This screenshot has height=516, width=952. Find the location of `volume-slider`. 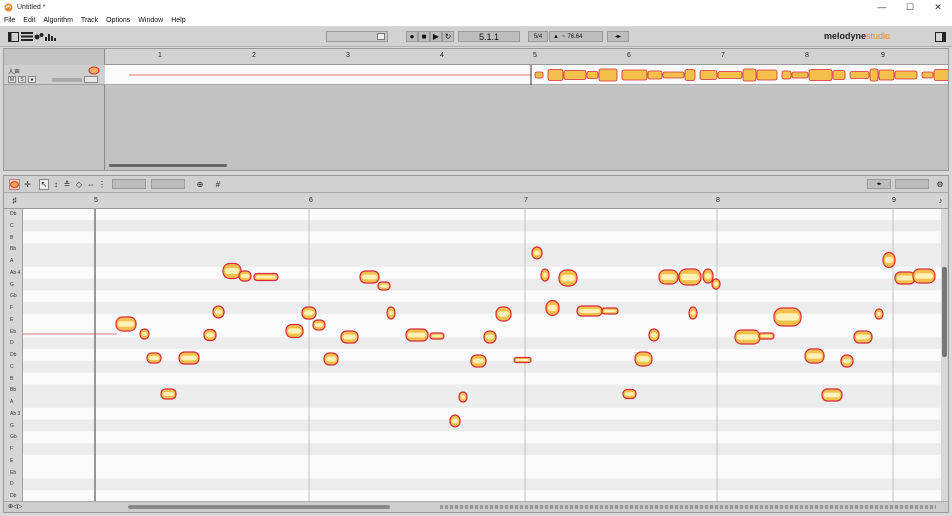

volume-slider is located at coordinates (357, 36).